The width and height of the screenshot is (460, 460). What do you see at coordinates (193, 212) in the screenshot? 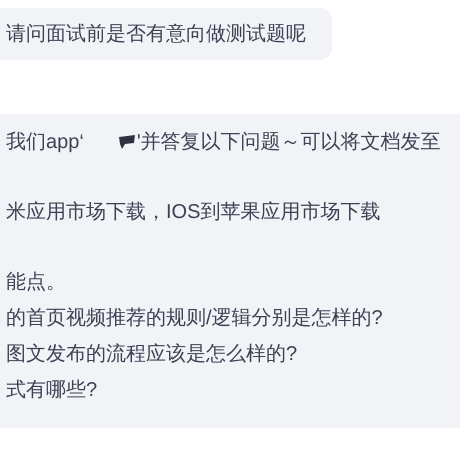
I see `message-text: 米应用市场下载，IOS到苹果应用市场下载` at bounding box center [193, 212].